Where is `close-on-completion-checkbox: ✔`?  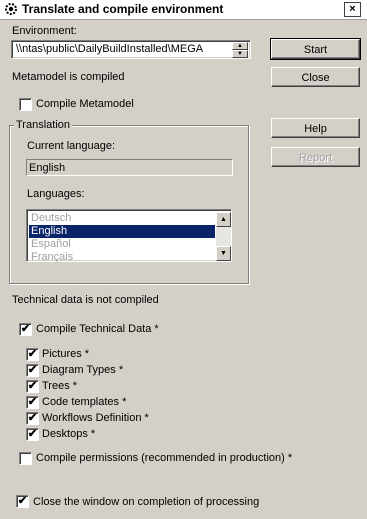 close-on-completion-checkbox: ✔ is located at coordinates (22, 501).